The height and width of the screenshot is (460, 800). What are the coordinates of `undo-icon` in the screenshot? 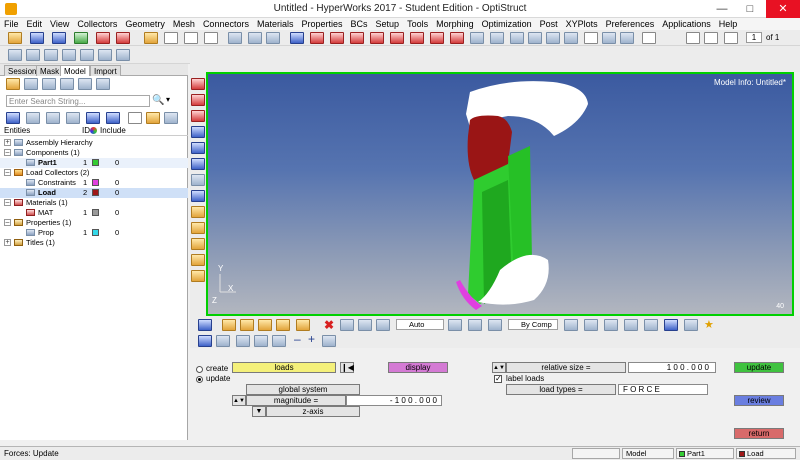 It's located at (649, 38).